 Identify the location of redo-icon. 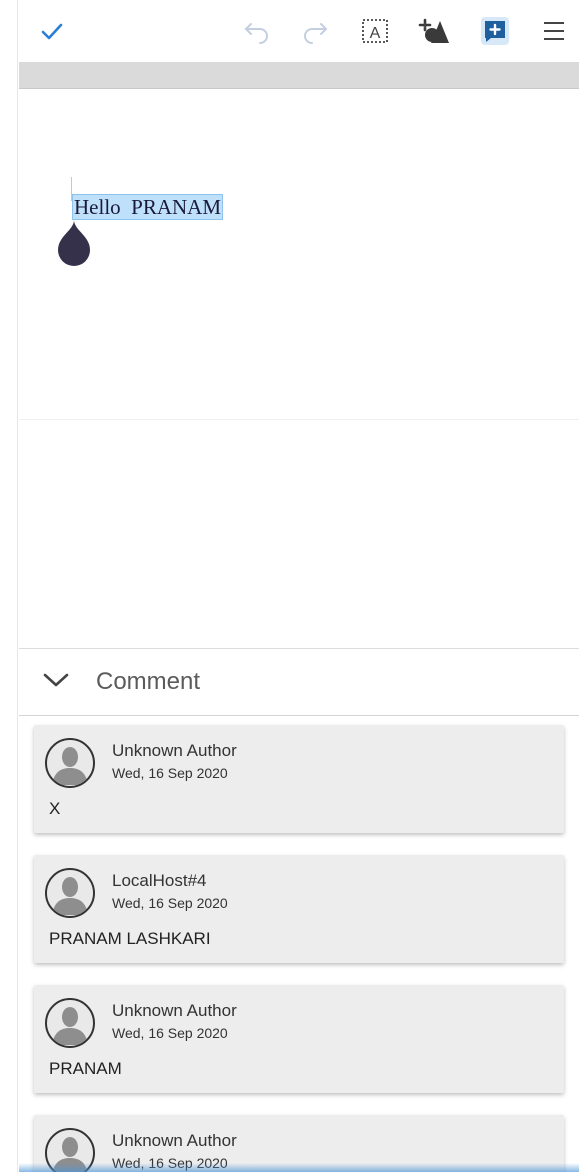
(315, 31).